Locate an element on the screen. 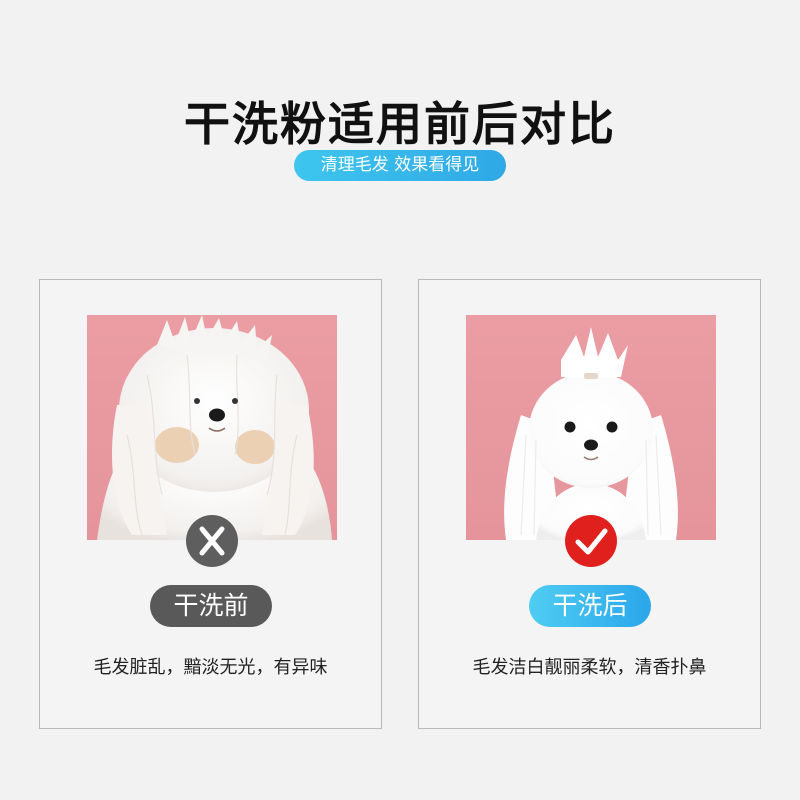 Image resolution: width=800 pixels, height=800 pixels. x-icon is located at coordinates (212, 541).